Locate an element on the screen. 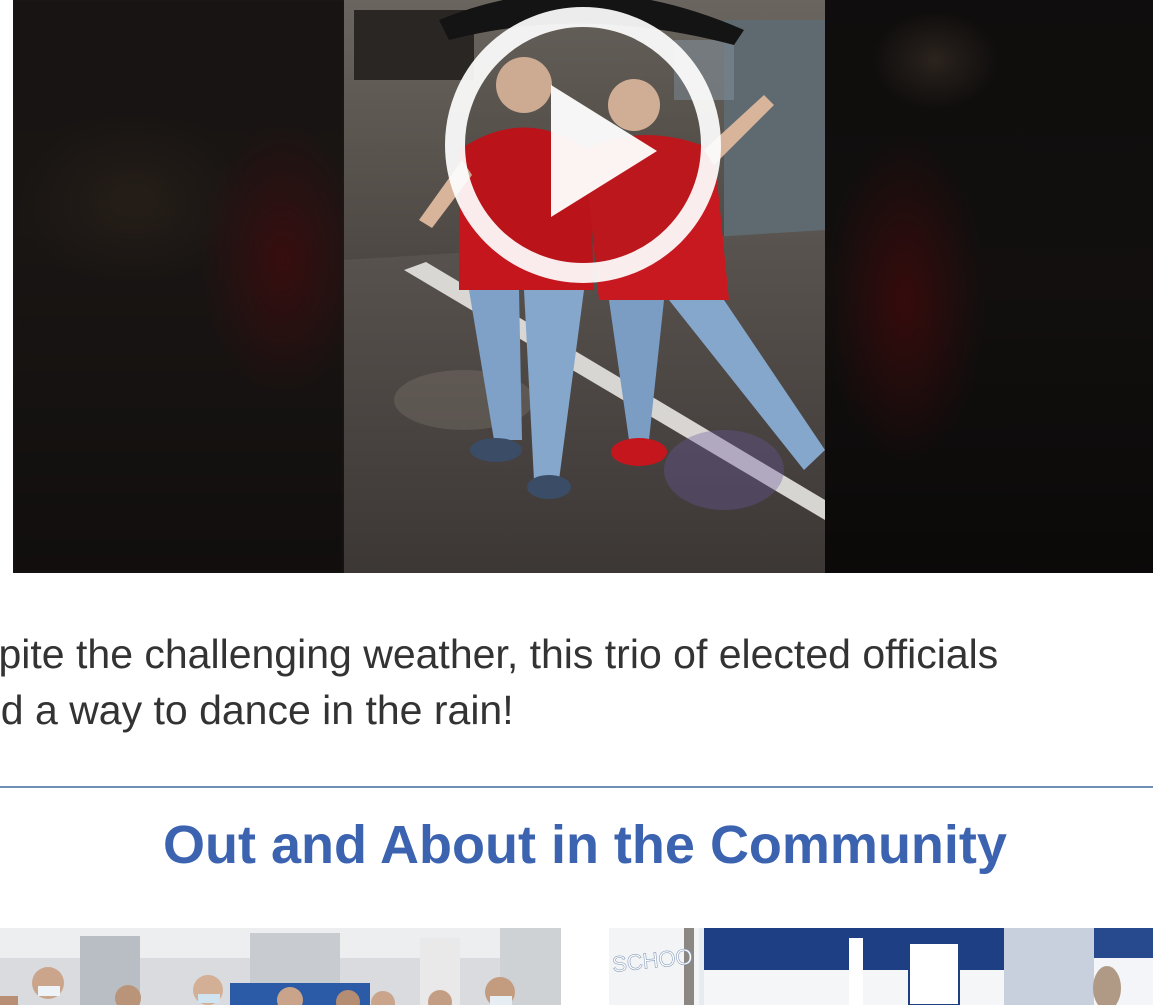  section-divider is located at coordinates (576, 787).